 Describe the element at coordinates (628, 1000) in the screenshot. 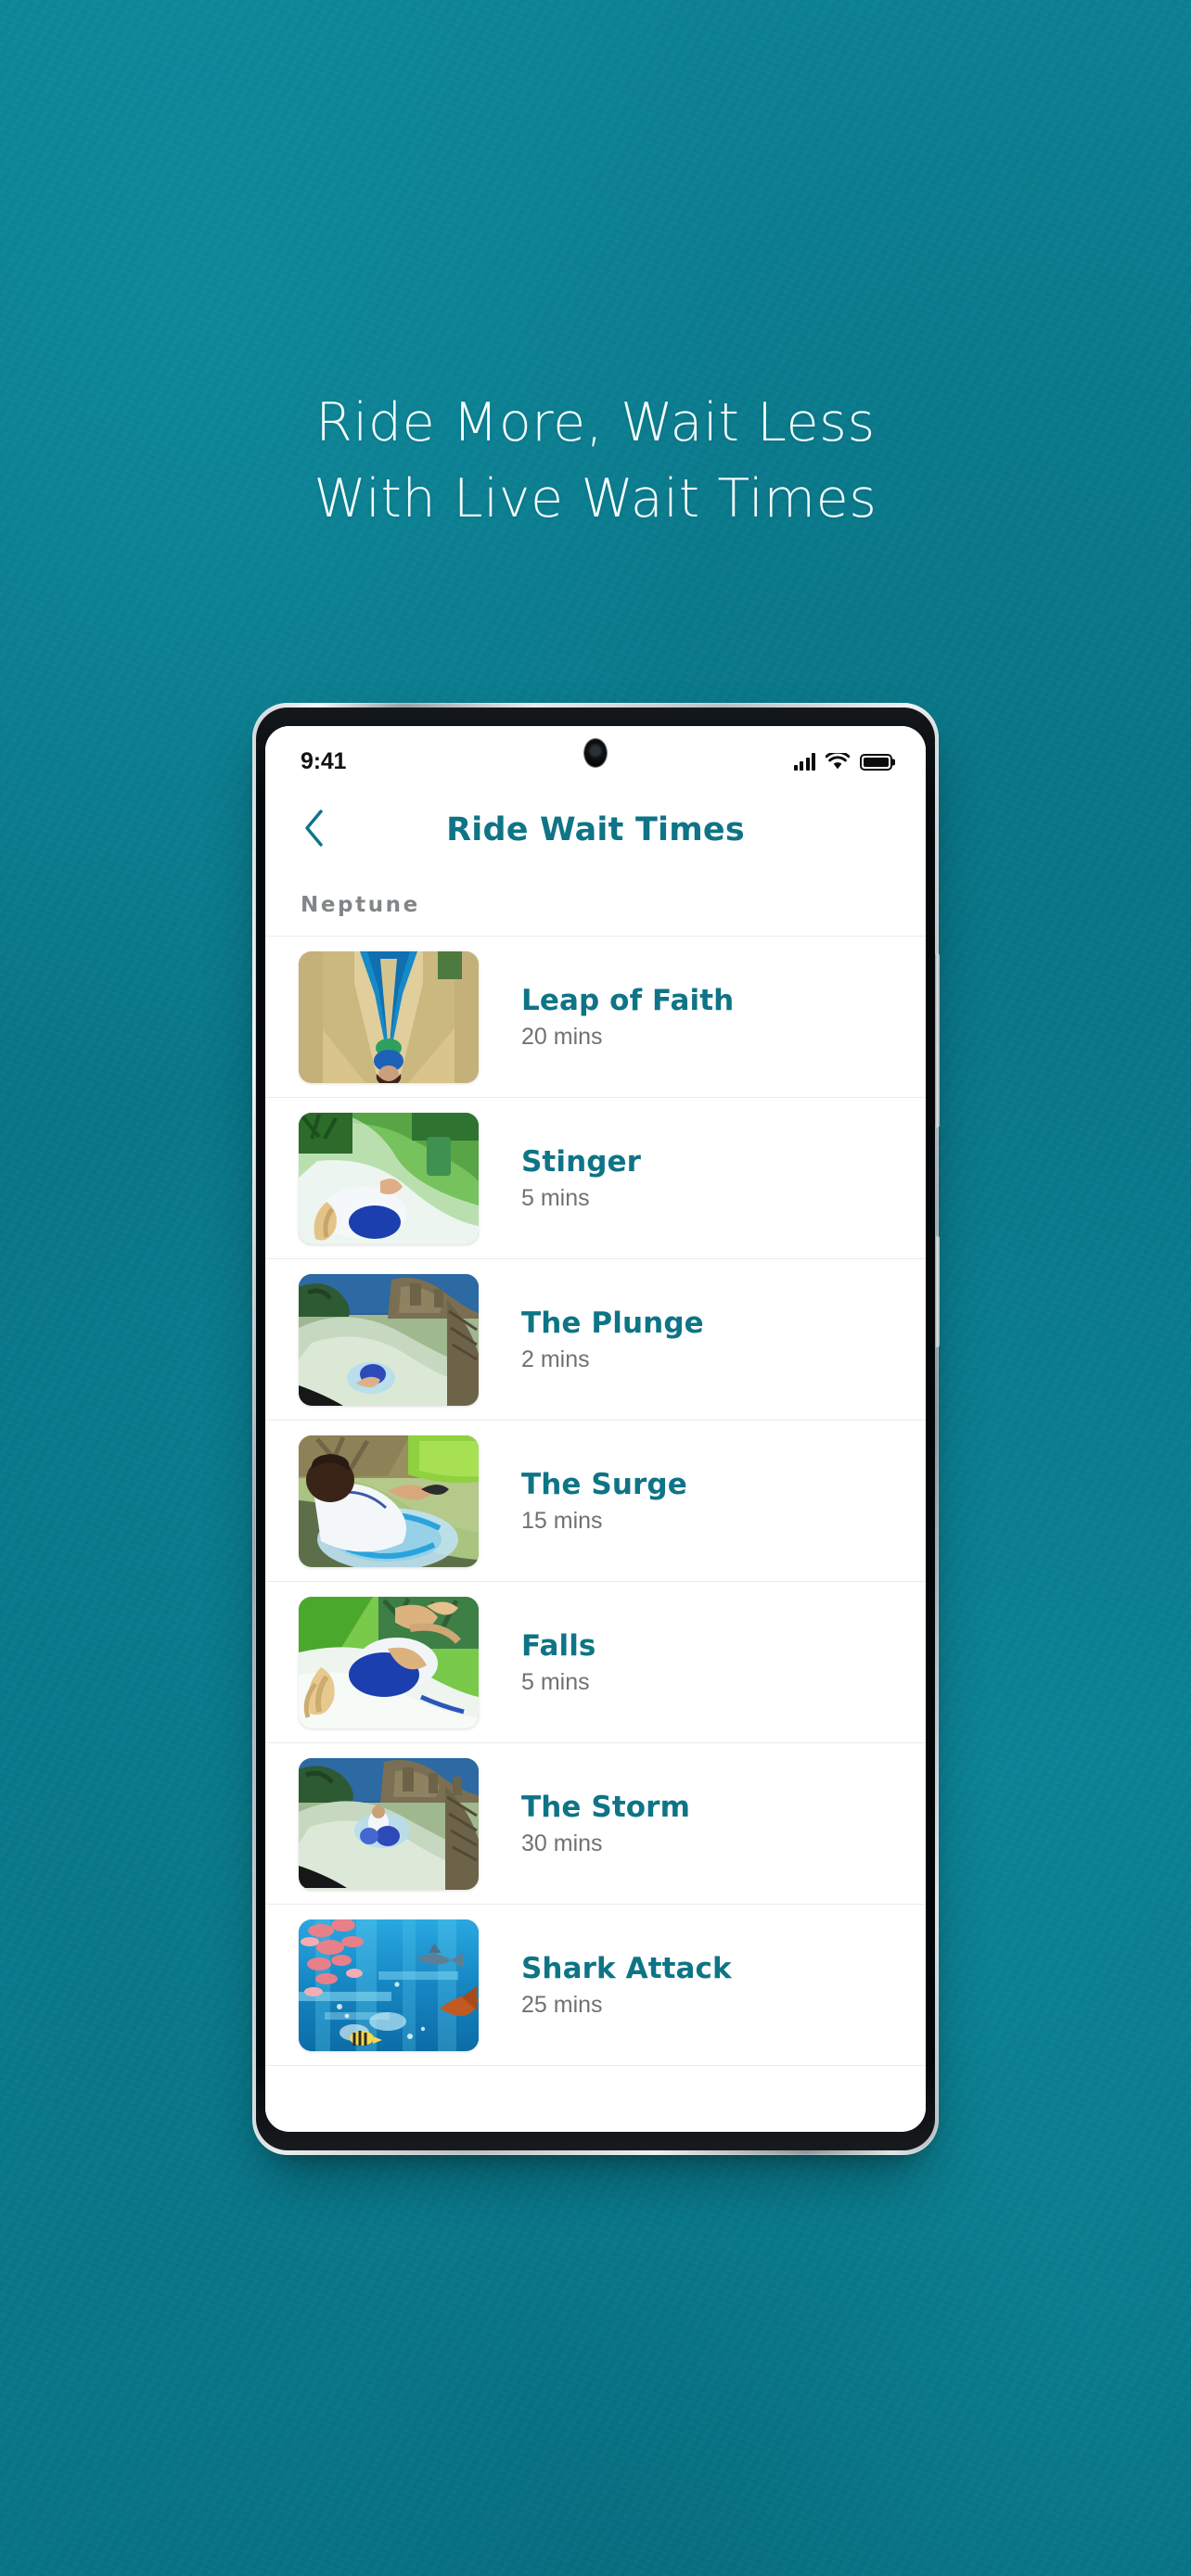

I see `ride-name: Leap of Faith` at that location.